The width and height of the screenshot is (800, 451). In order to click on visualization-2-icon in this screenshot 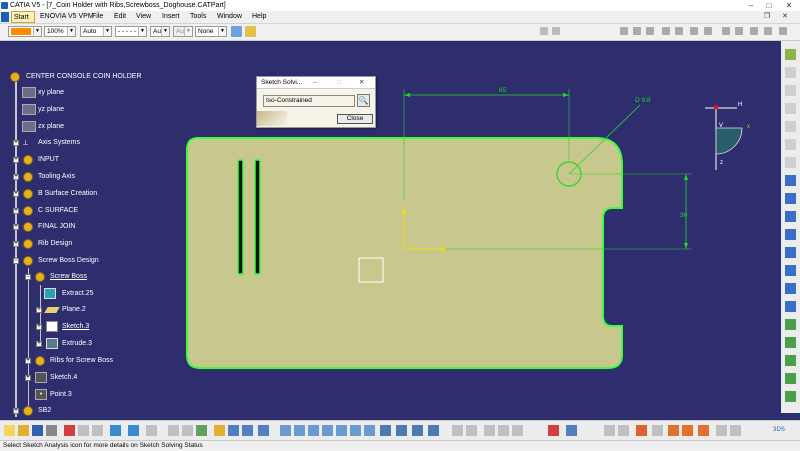, I will do `click(687, 430)`.